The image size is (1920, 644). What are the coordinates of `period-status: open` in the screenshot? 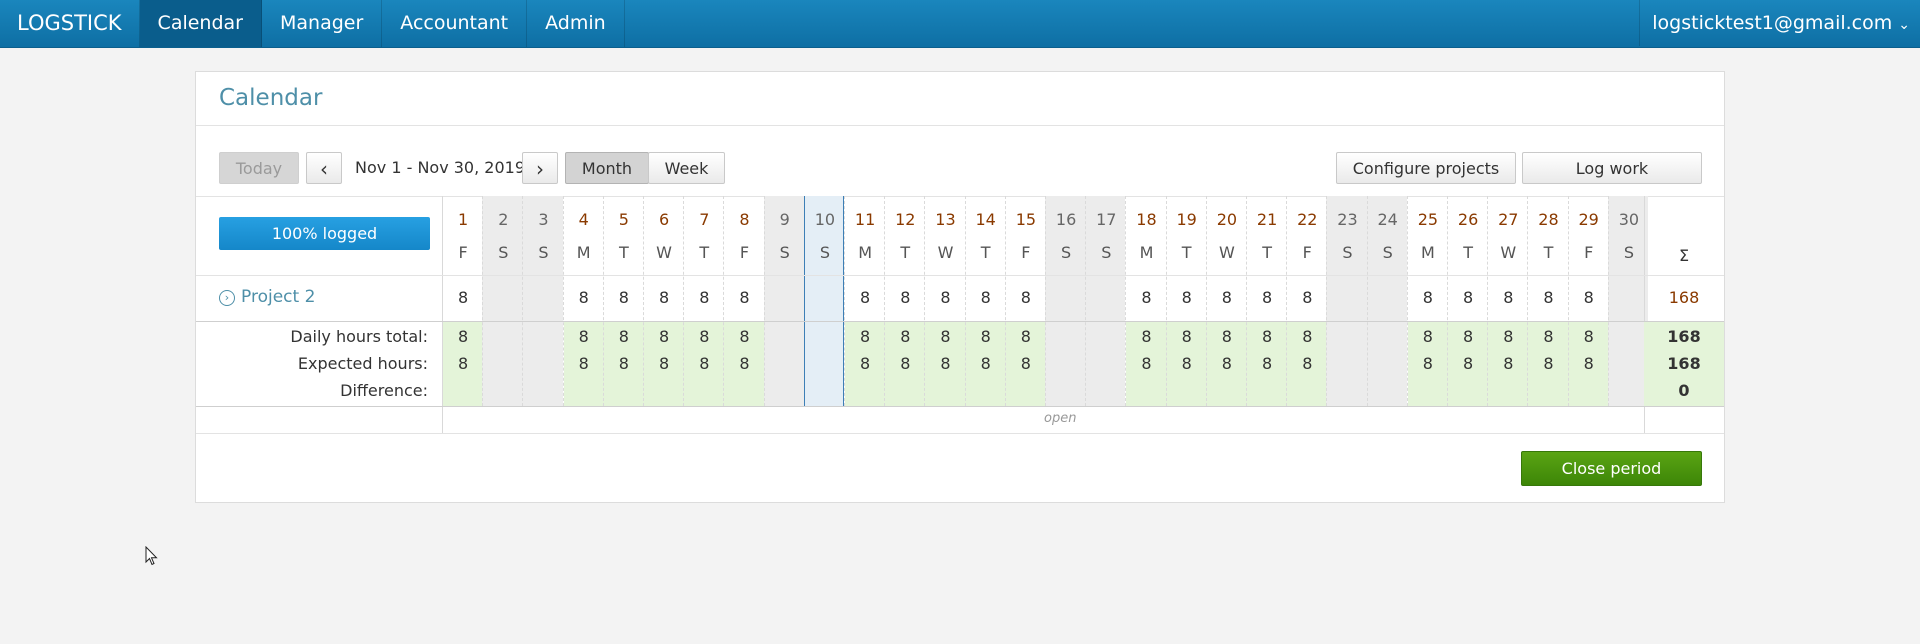 It's located at (1060, 418).